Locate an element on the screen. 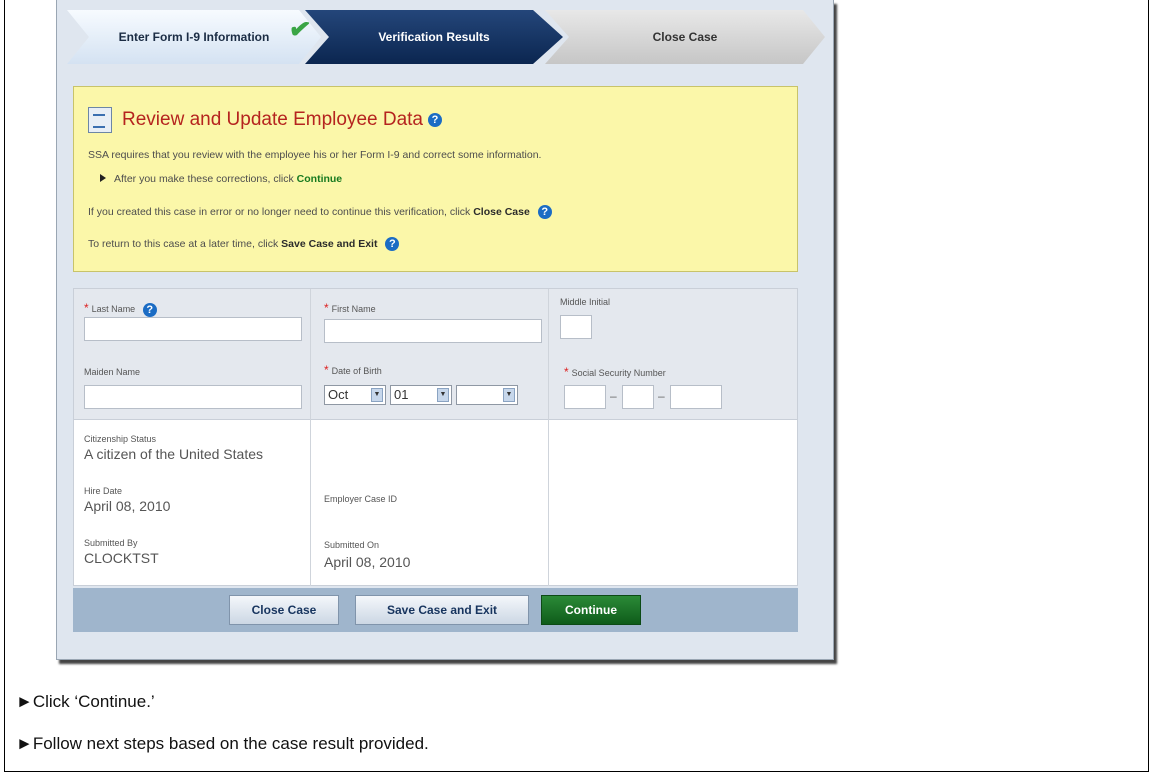 The height and width of the screenshot is (773, 1153). hire-date-label: Hire Date is located at coordinates (103, 491).